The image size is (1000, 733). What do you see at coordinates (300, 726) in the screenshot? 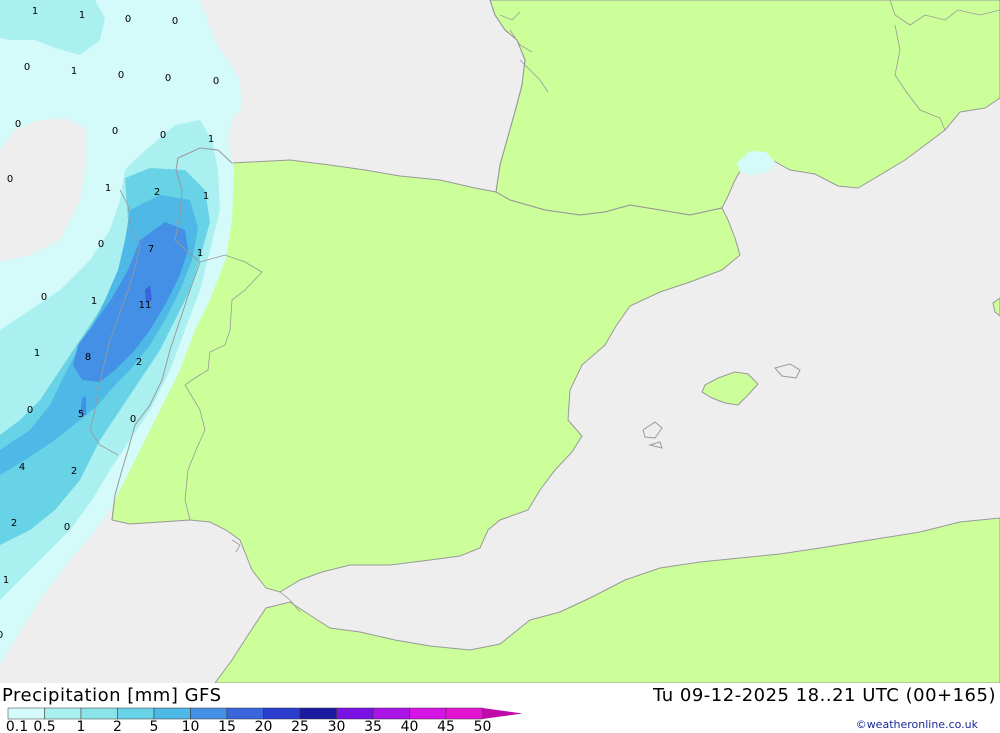
I see `legend-level-label: 25` at bounding box center [300, 726].